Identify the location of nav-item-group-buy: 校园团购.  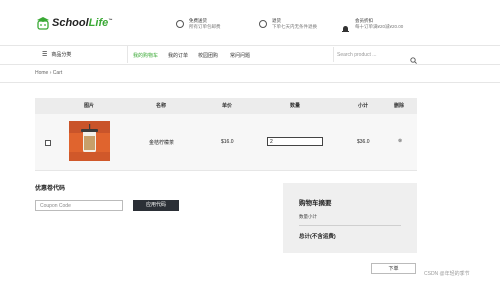
(208, 55).